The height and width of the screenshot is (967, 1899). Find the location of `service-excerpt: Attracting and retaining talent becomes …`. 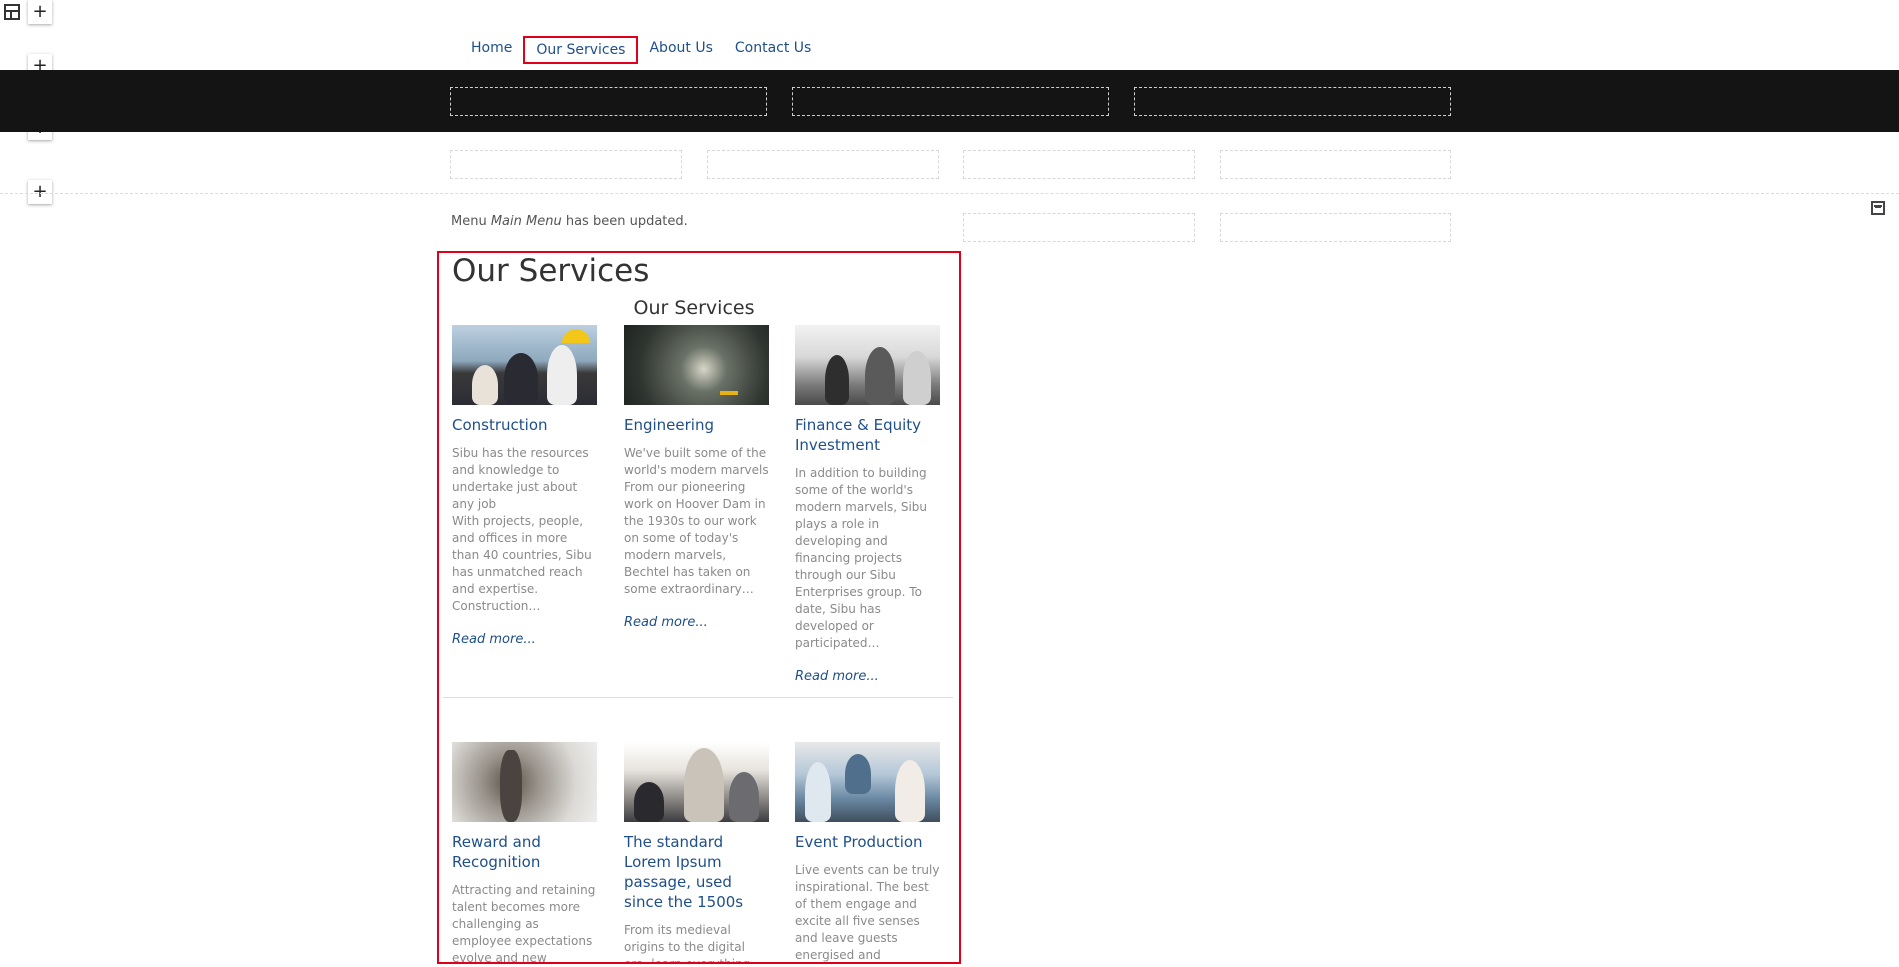

service-excerpt: Attracting and retaining talent becomes … is located at coordinates (524, 923).